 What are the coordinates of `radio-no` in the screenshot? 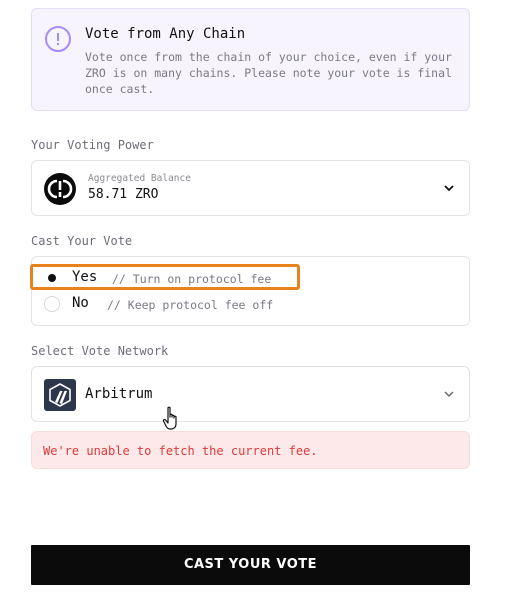 It's located at (52, 304).